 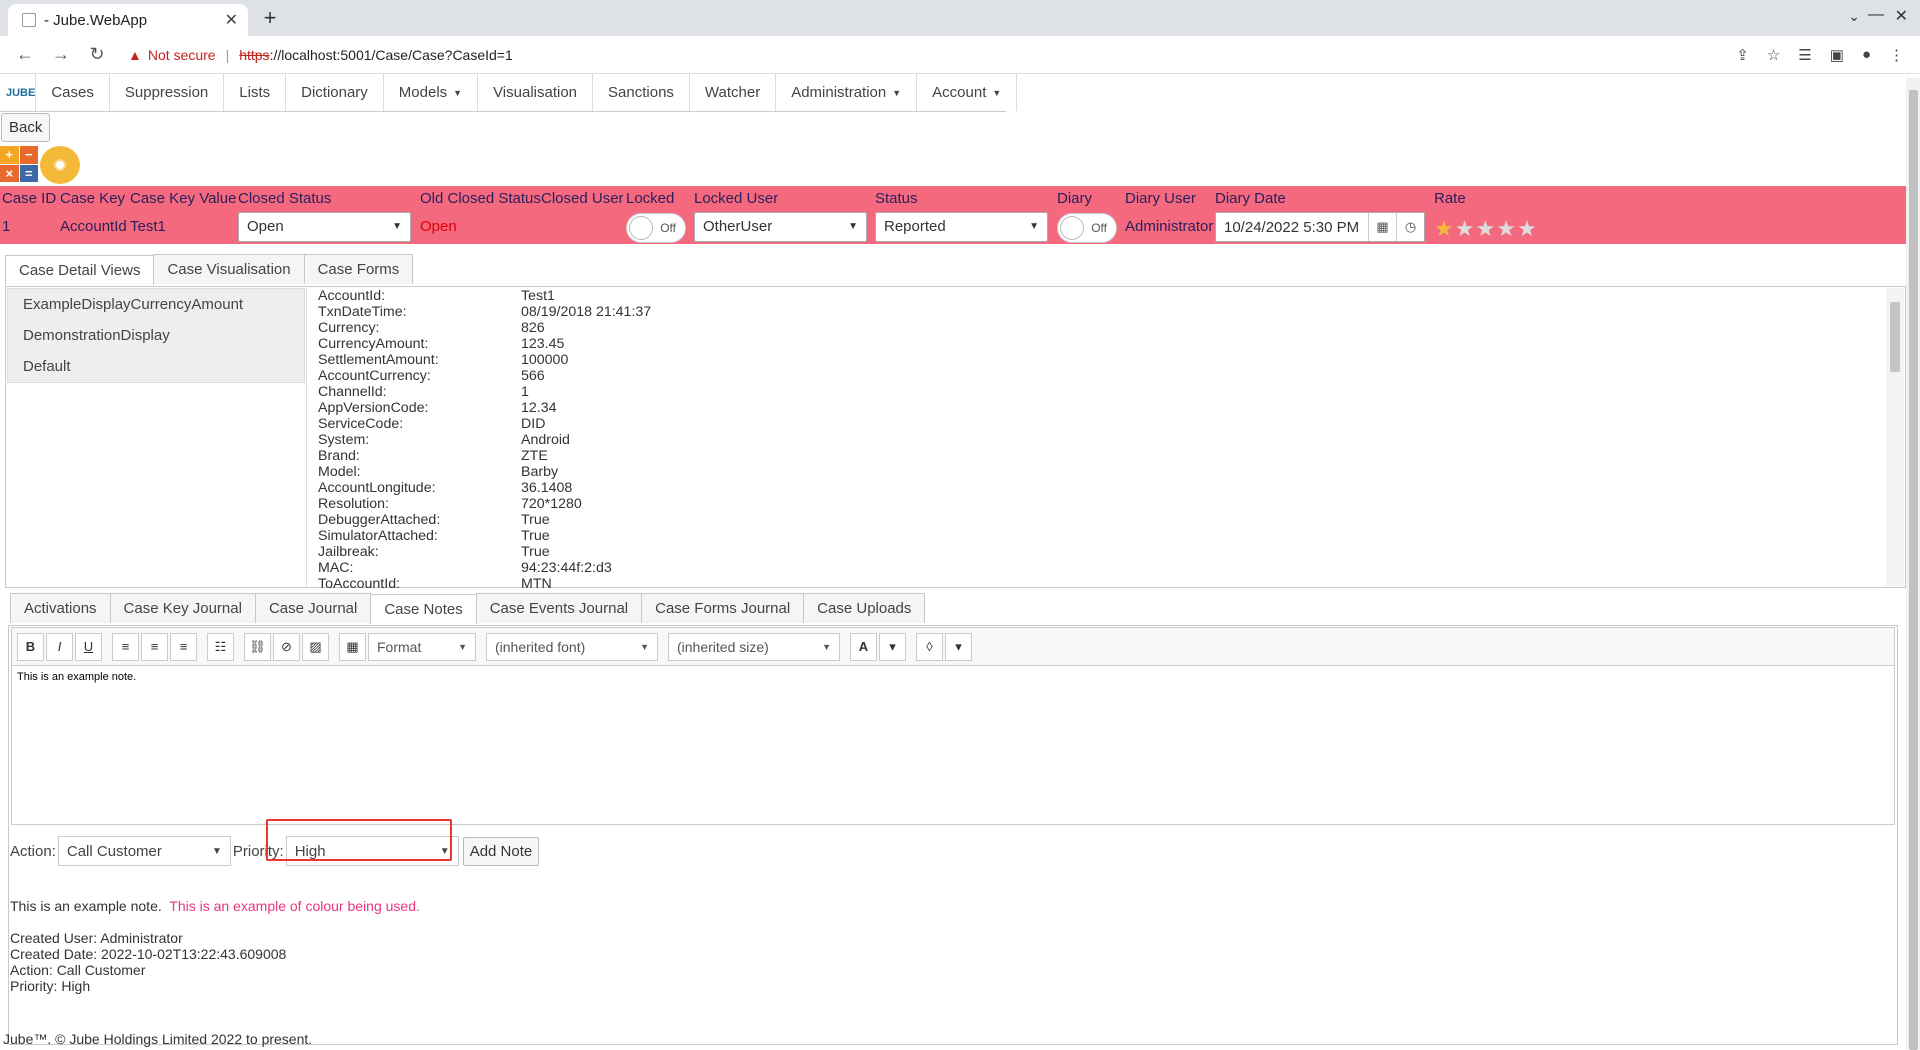 I want to click on rating-stars: ★★★★★, so click(x=1486, y=229).